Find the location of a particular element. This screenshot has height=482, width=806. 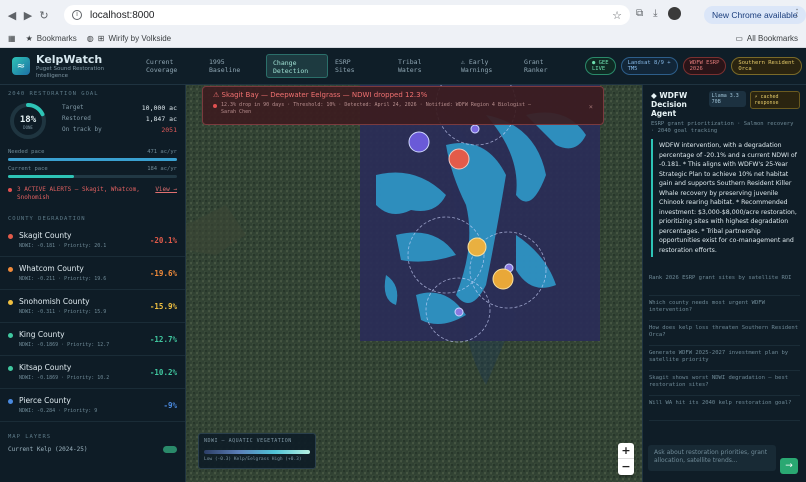

tab-current-coverage: Current Coverage is located at coordinates (171, 66).